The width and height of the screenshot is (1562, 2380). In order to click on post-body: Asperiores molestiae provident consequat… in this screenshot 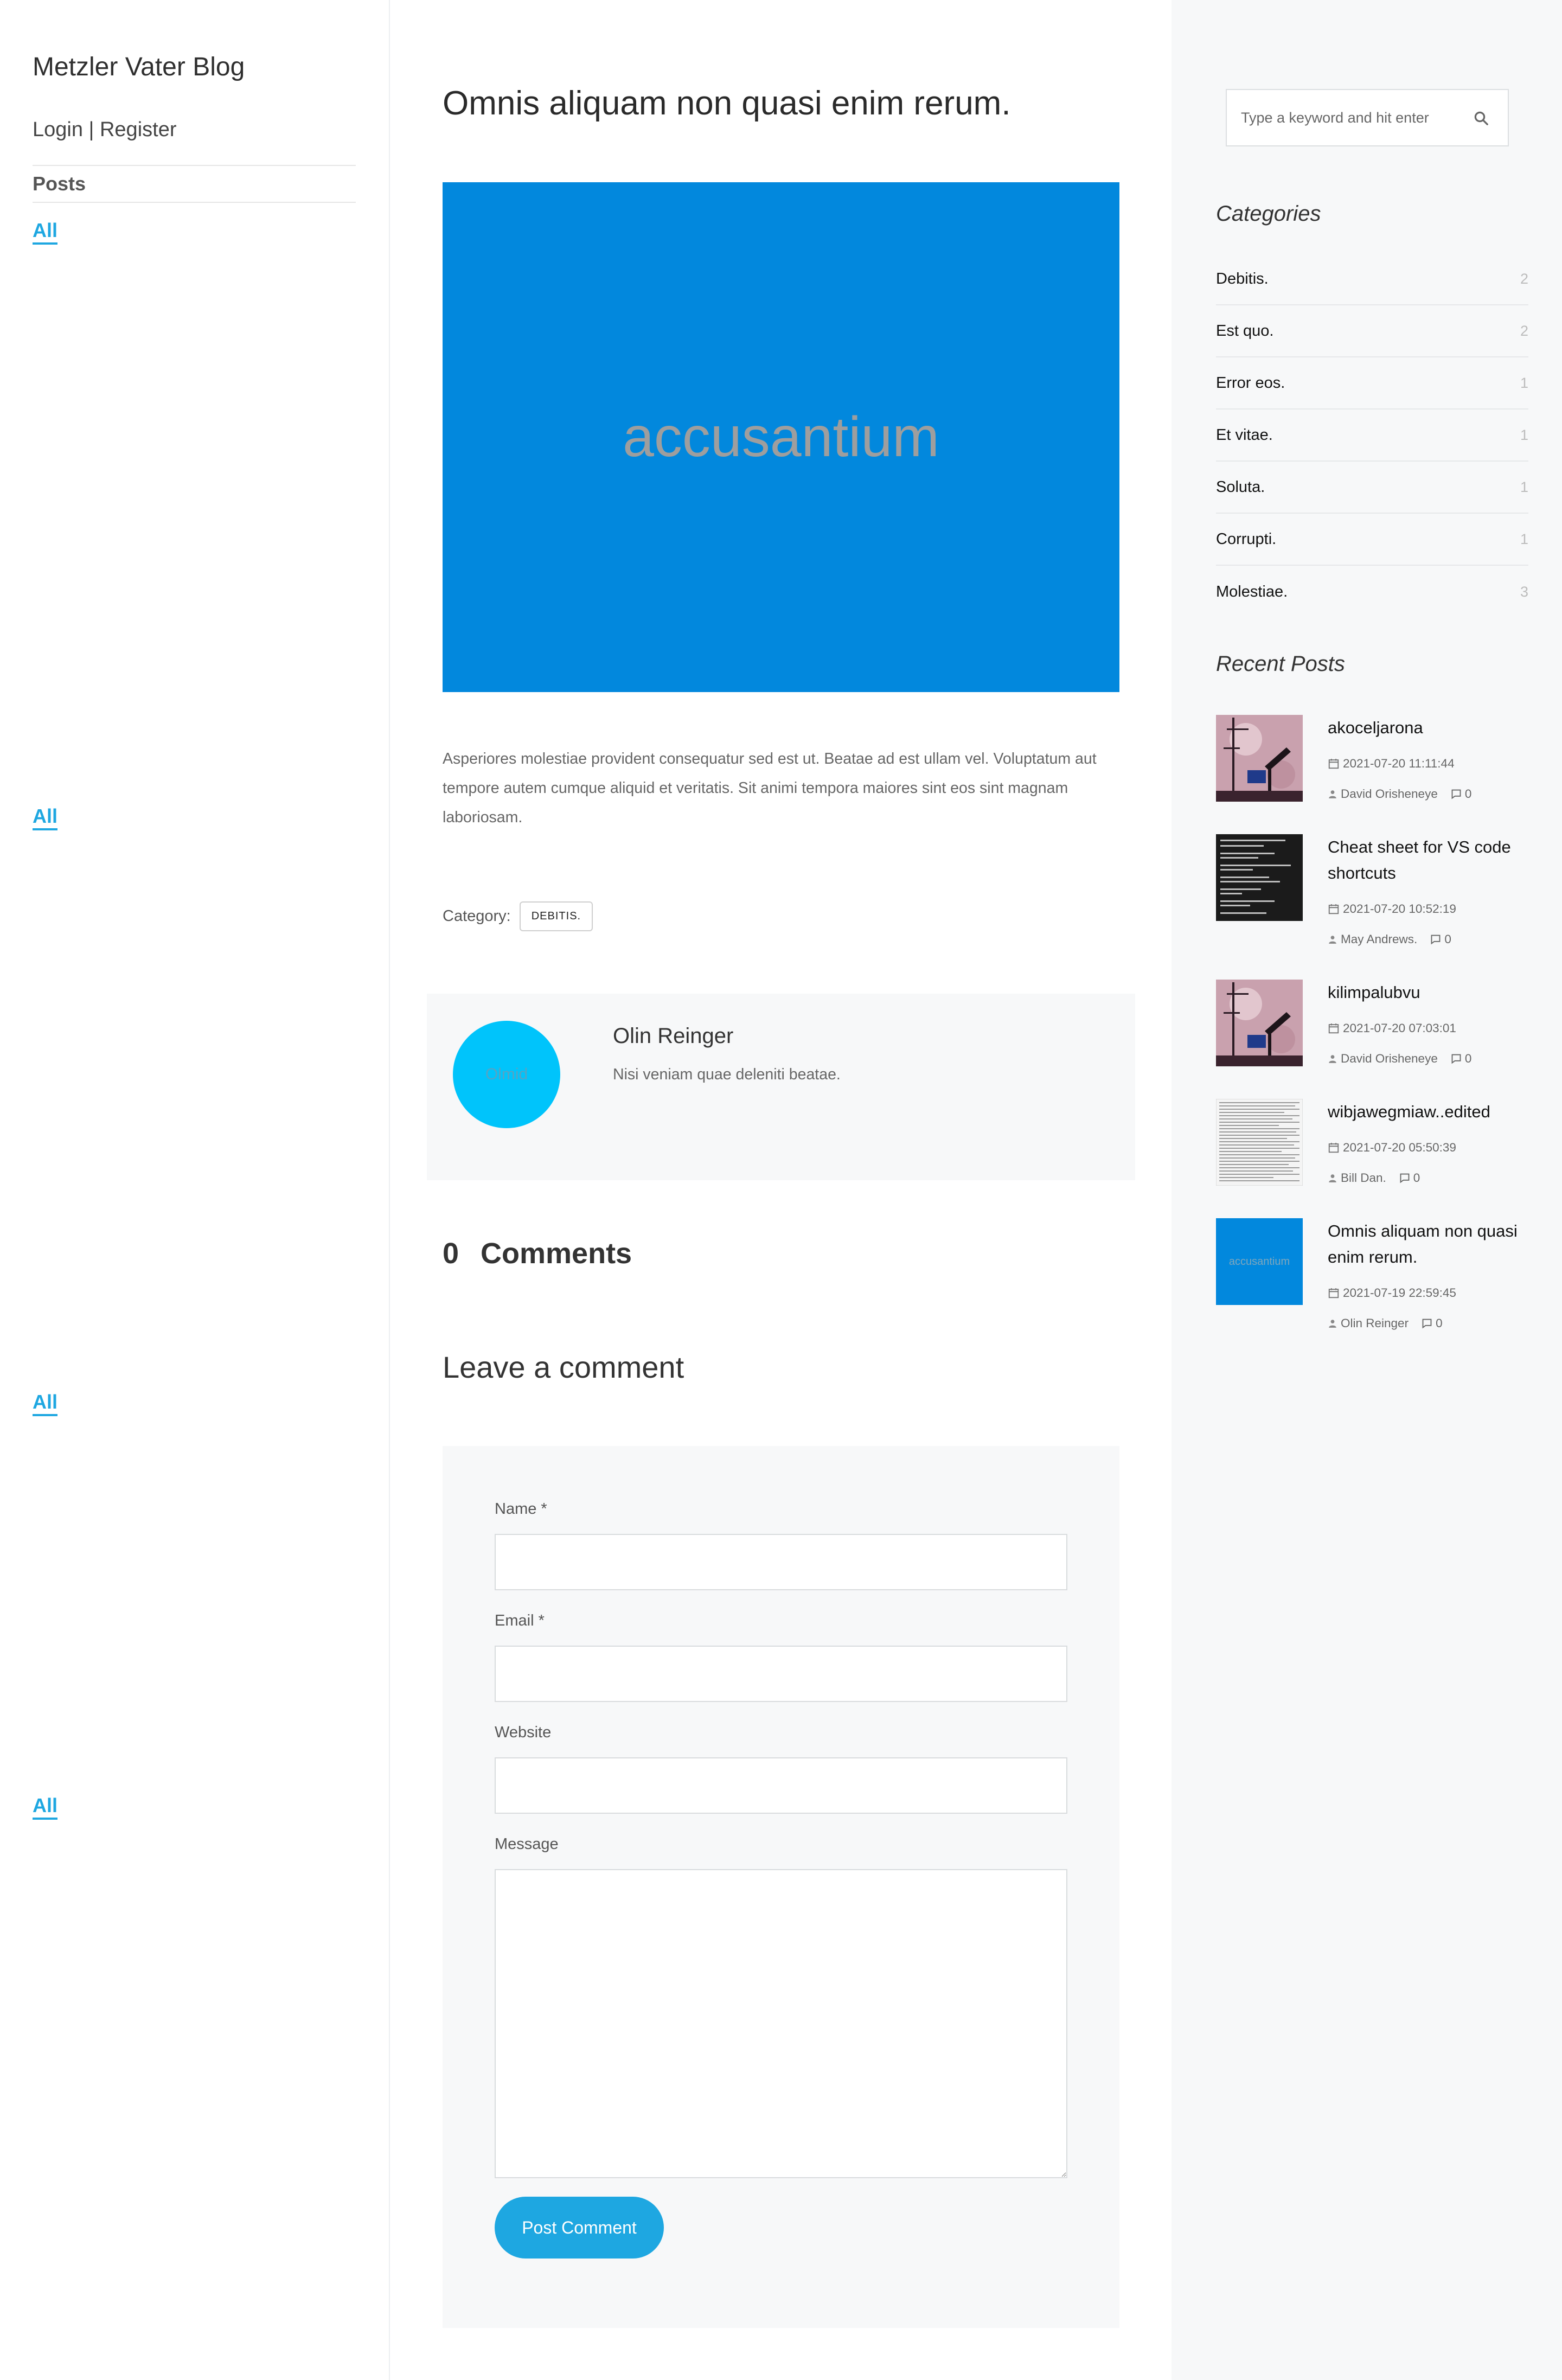, I will do `click(770, 788)`.